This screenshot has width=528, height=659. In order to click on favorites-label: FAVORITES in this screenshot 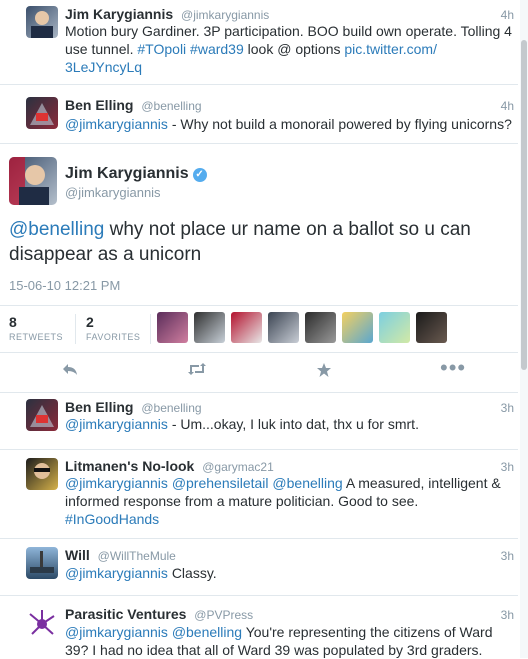, I will do `click(113, 337)`.